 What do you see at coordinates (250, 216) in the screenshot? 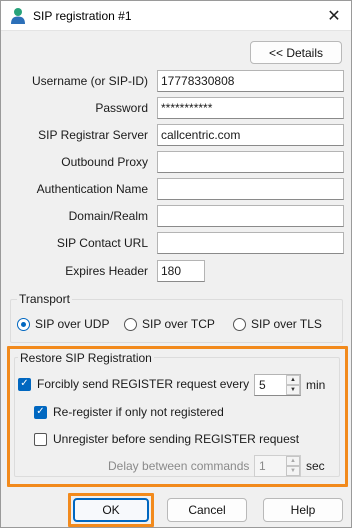
I see `domain-realm-field` at bounding box center [250, 216].